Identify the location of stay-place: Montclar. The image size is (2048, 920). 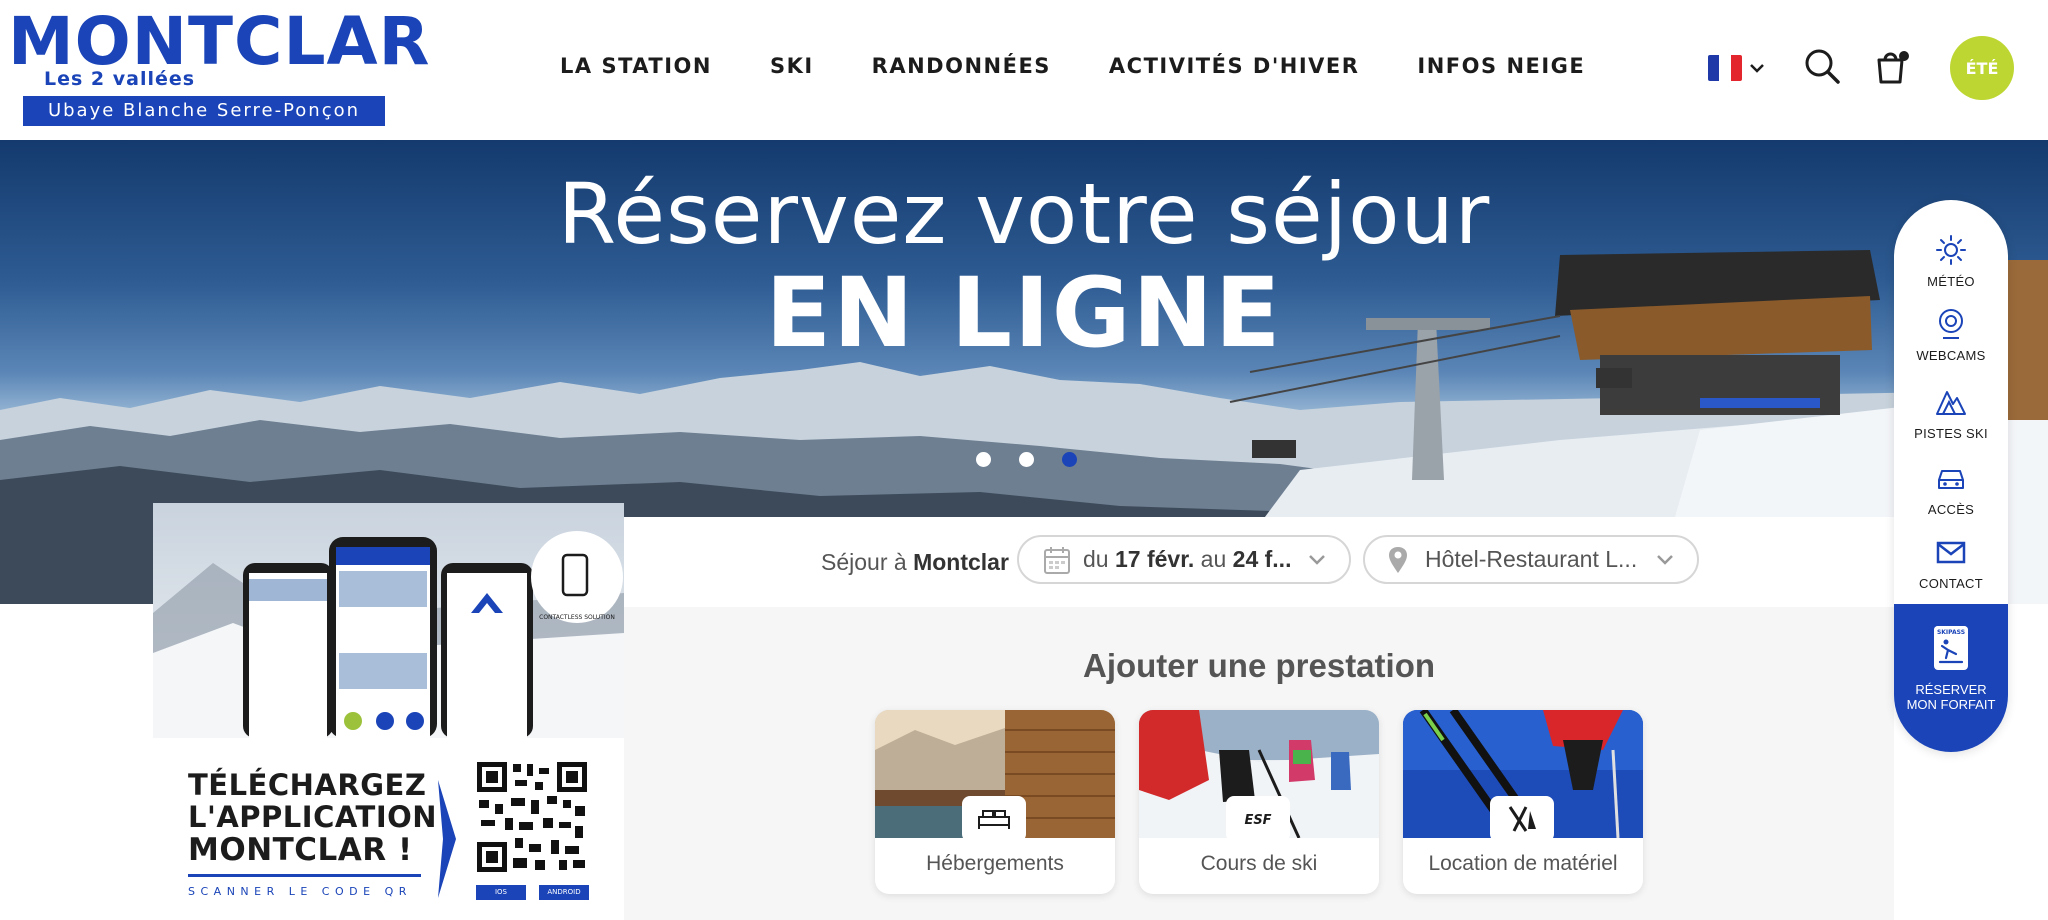
(961, 562).